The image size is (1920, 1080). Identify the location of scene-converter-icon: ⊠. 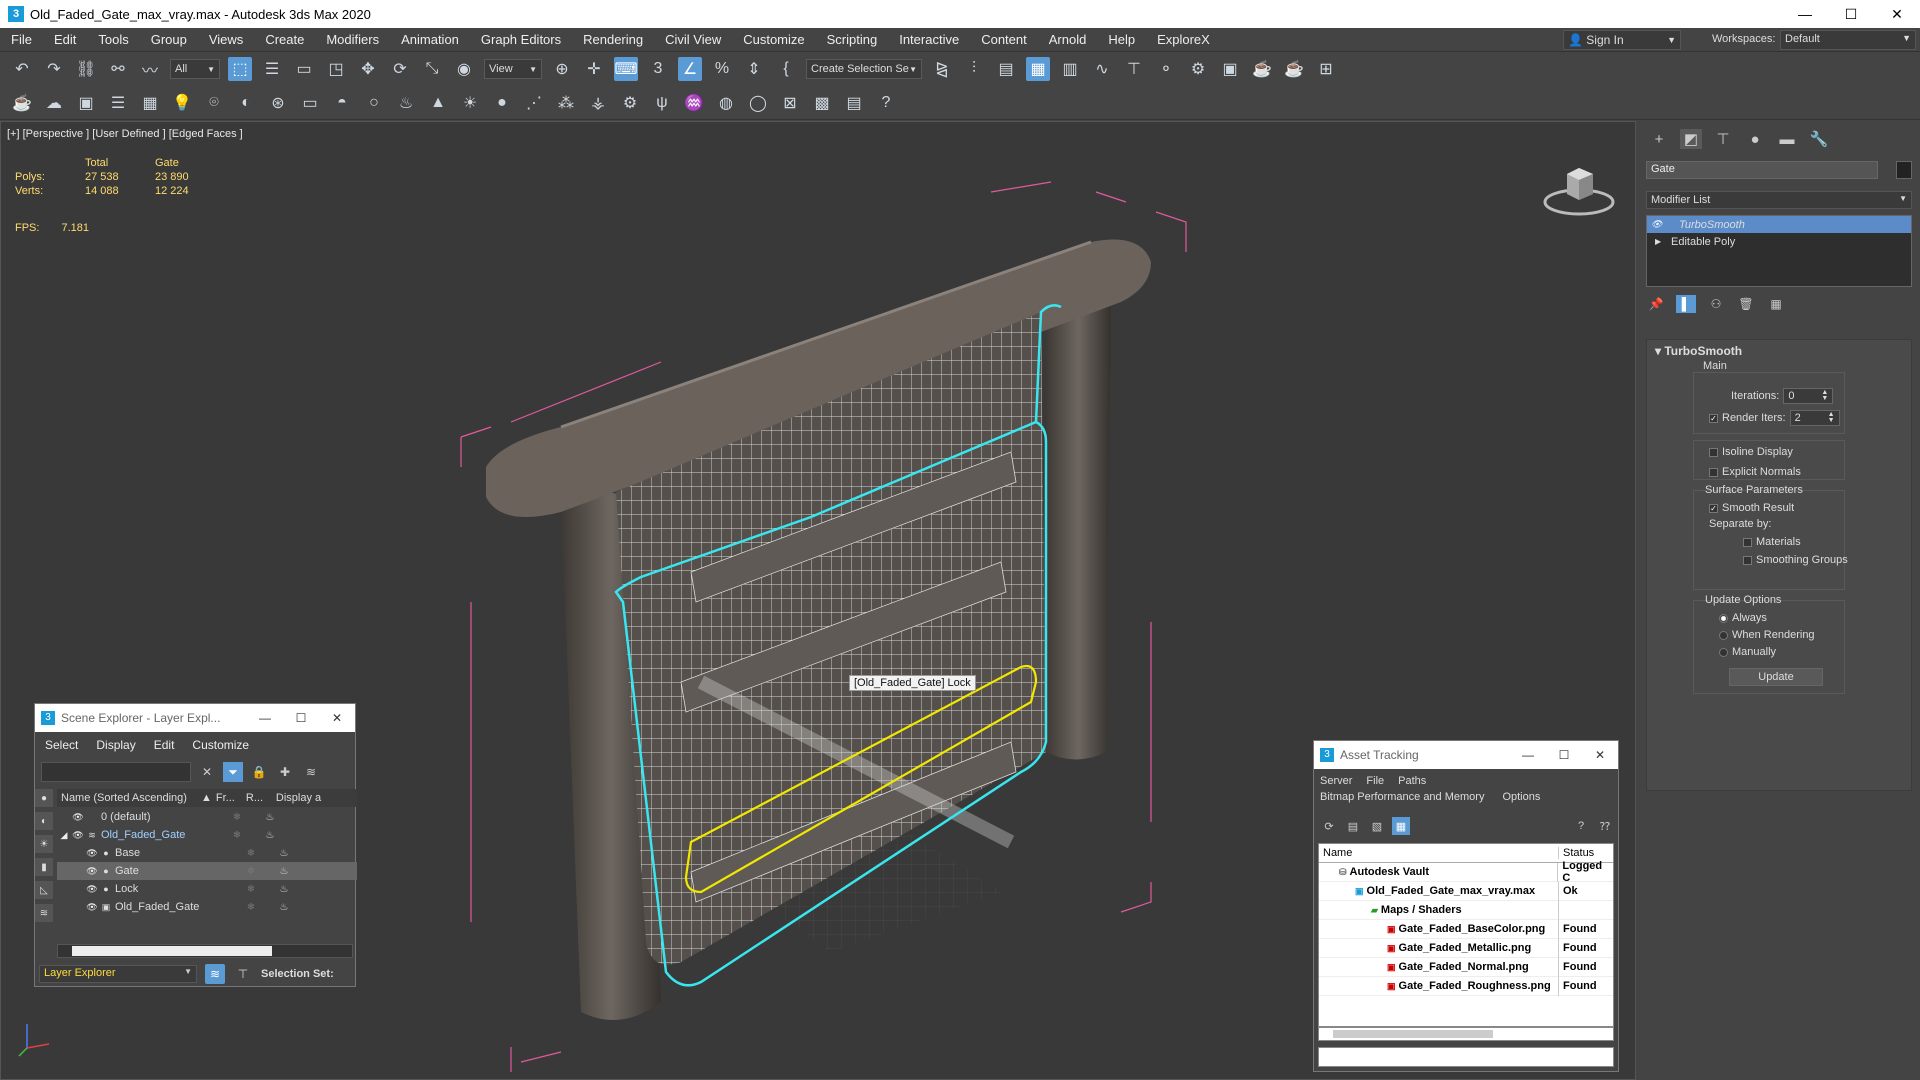
(790, 103).